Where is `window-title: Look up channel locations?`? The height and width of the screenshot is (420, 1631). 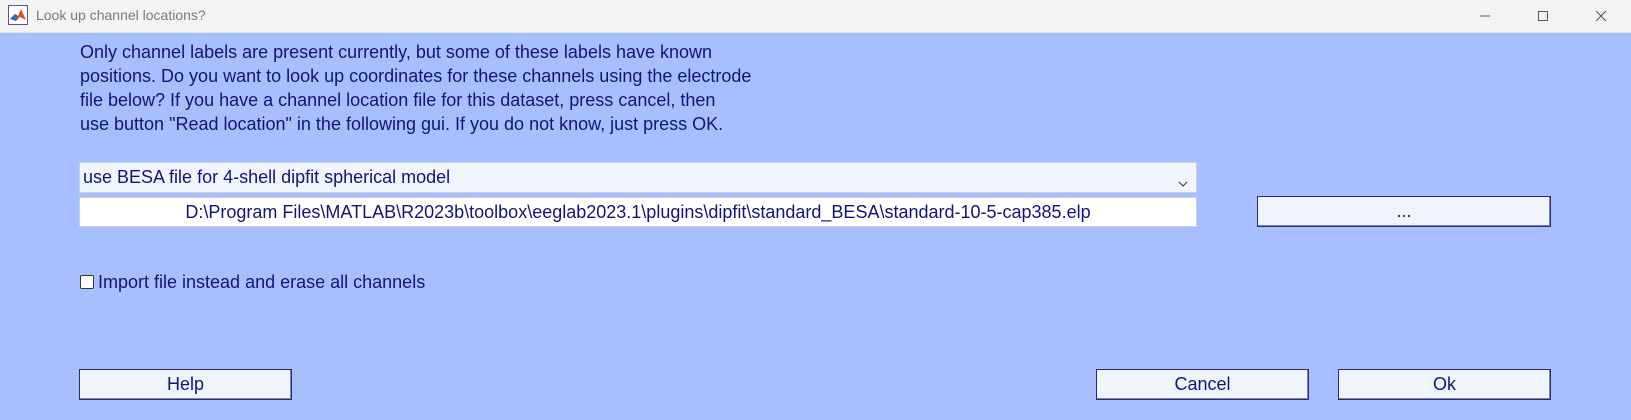
window-title: Look up channel locations? is located at coordinates (121, 15).